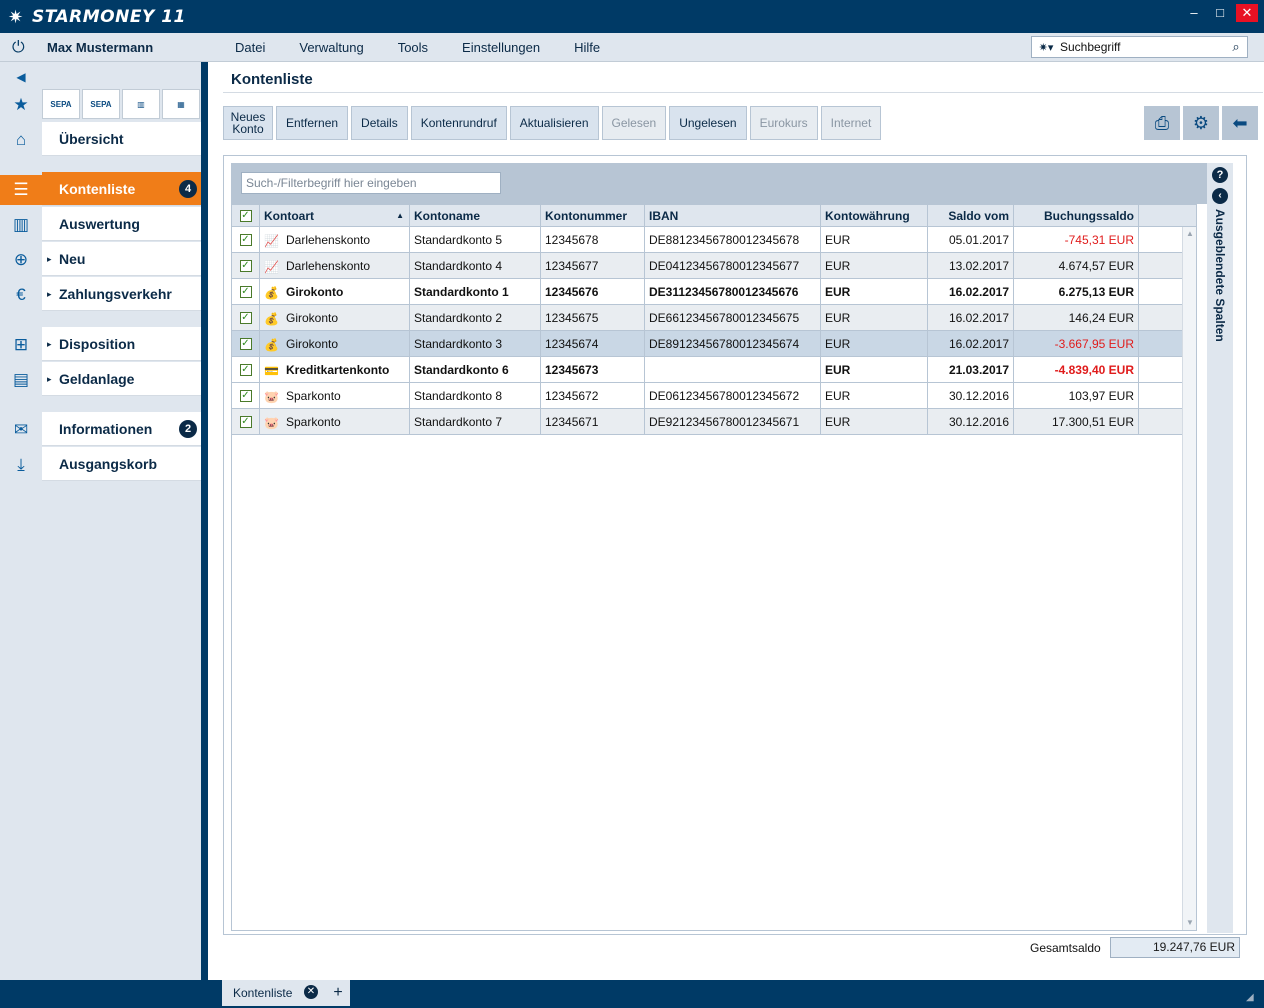 This screenshot has height=1008, width=1264. I want to click on favorites-star-icon: ★, so click(21, 105).